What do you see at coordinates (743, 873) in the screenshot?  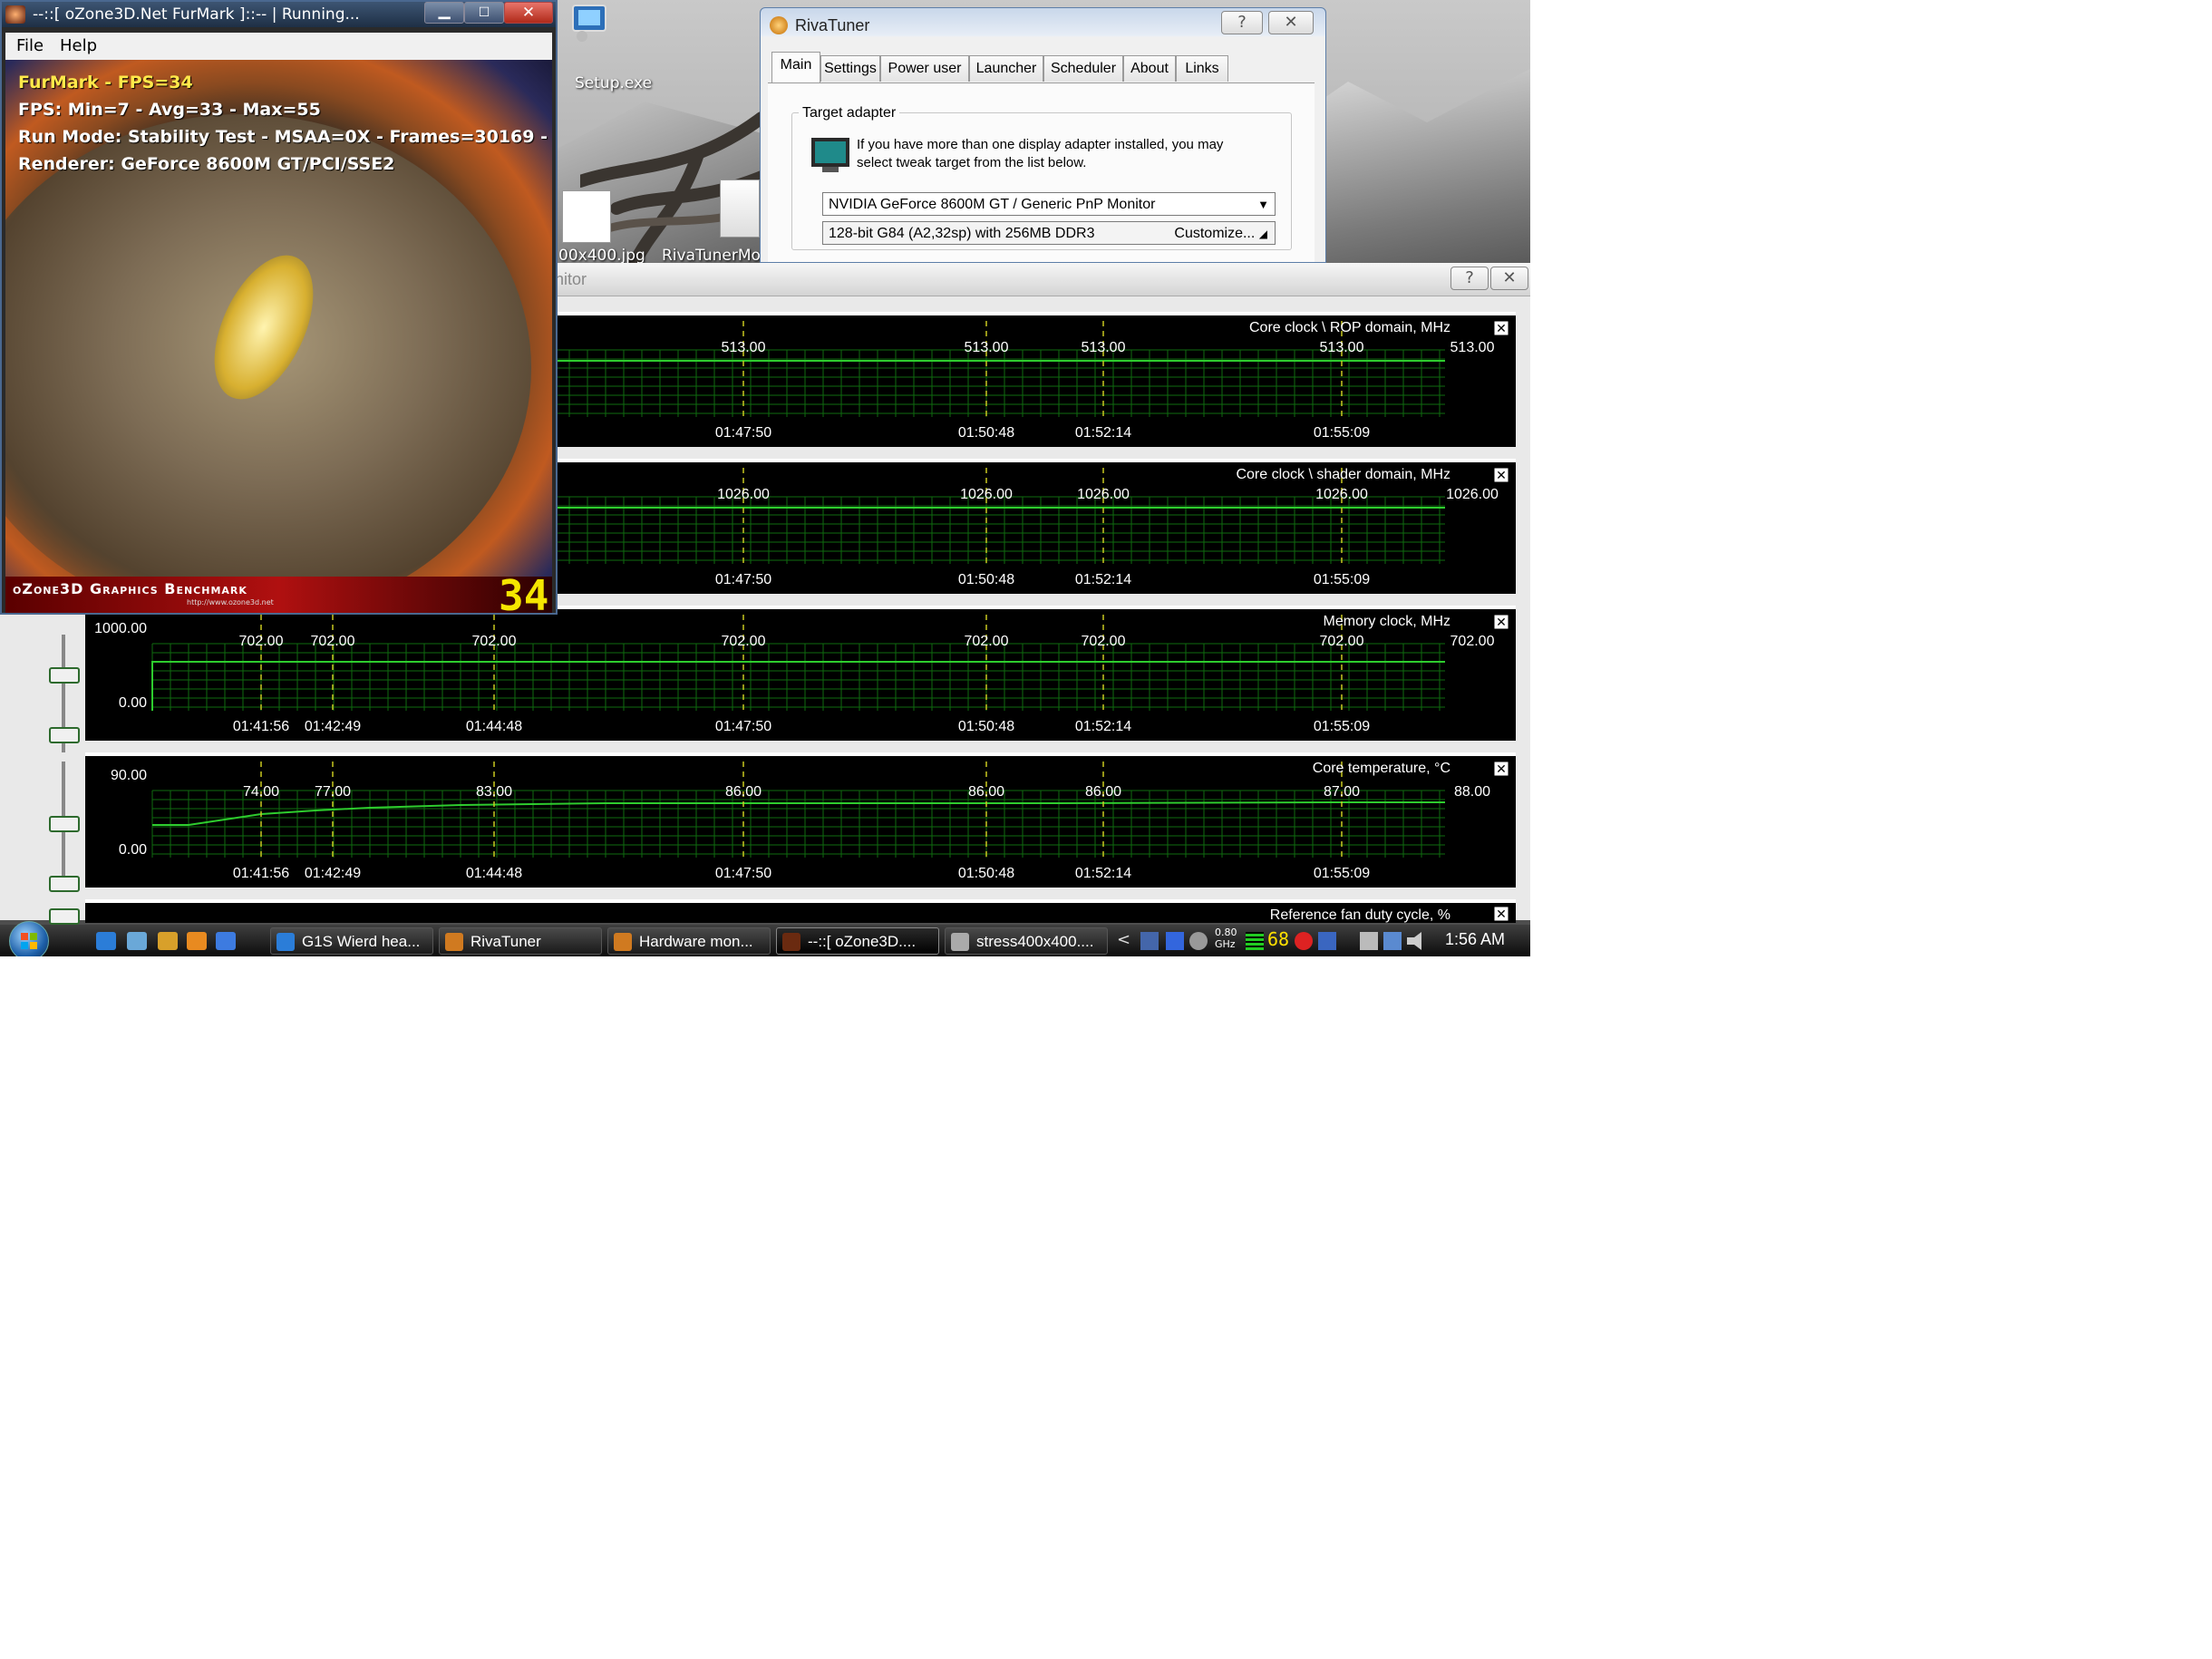 I see `marker-time: 01:47:50` at bounding box center [743, 873].